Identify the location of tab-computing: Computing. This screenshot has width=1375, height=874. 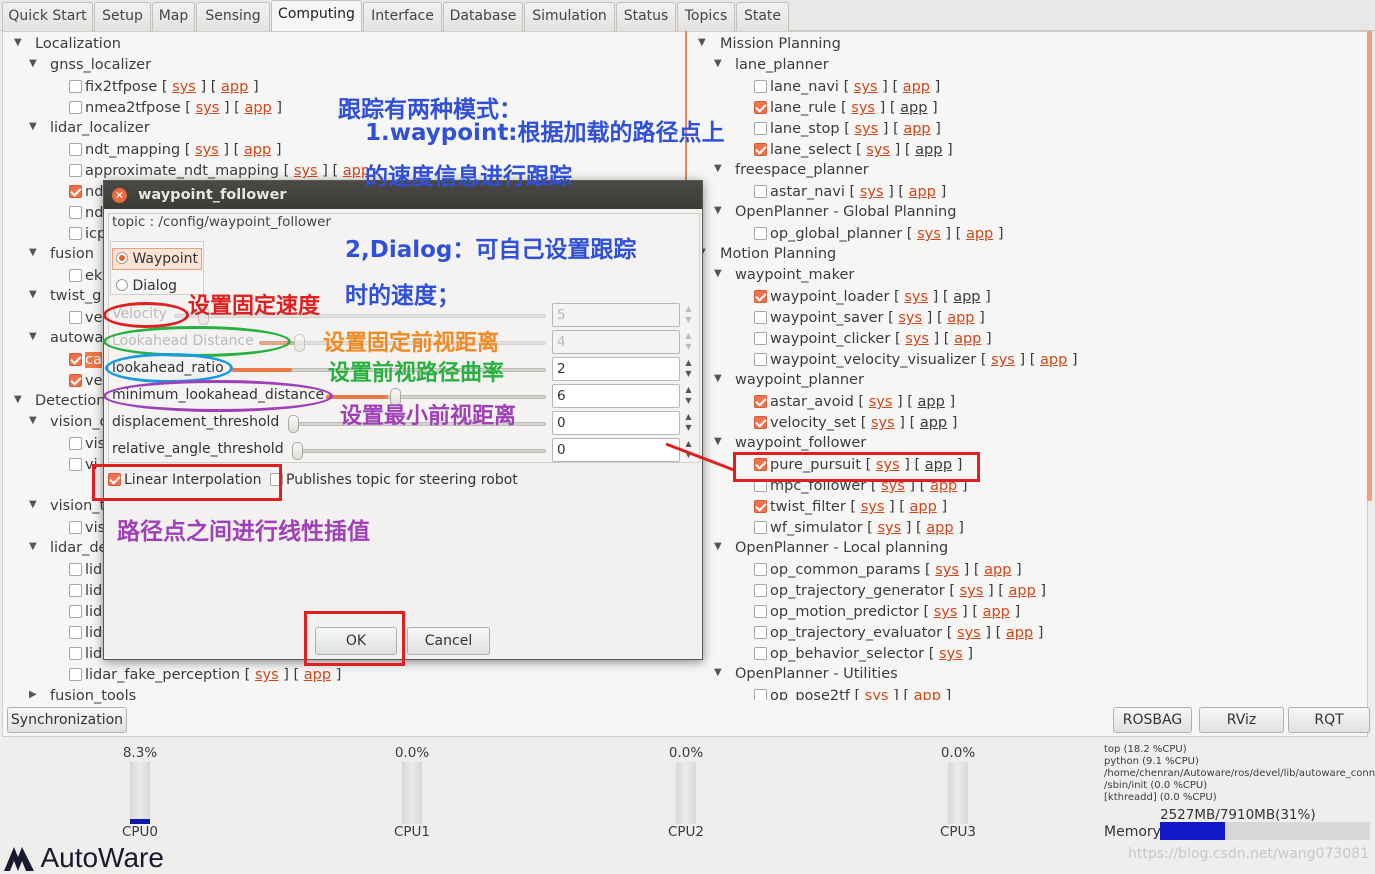
(316, 16).